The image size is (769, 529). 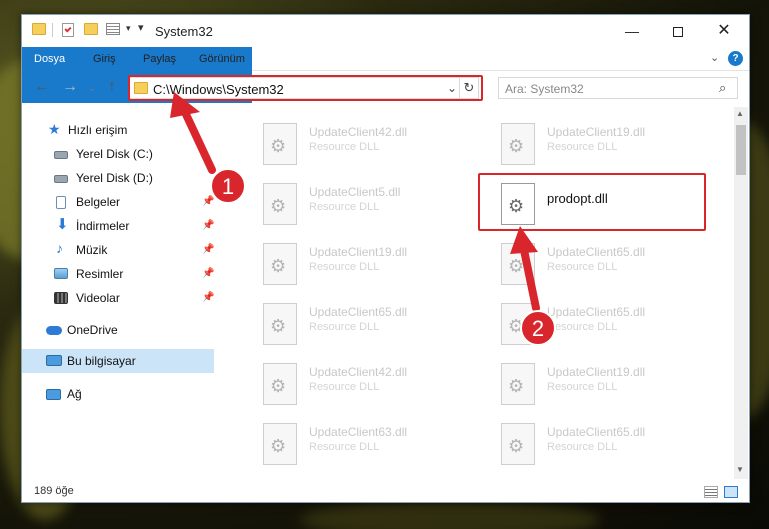 I want to click on search-box: Ara: System32 ⌕, so click(x=618, y=88).